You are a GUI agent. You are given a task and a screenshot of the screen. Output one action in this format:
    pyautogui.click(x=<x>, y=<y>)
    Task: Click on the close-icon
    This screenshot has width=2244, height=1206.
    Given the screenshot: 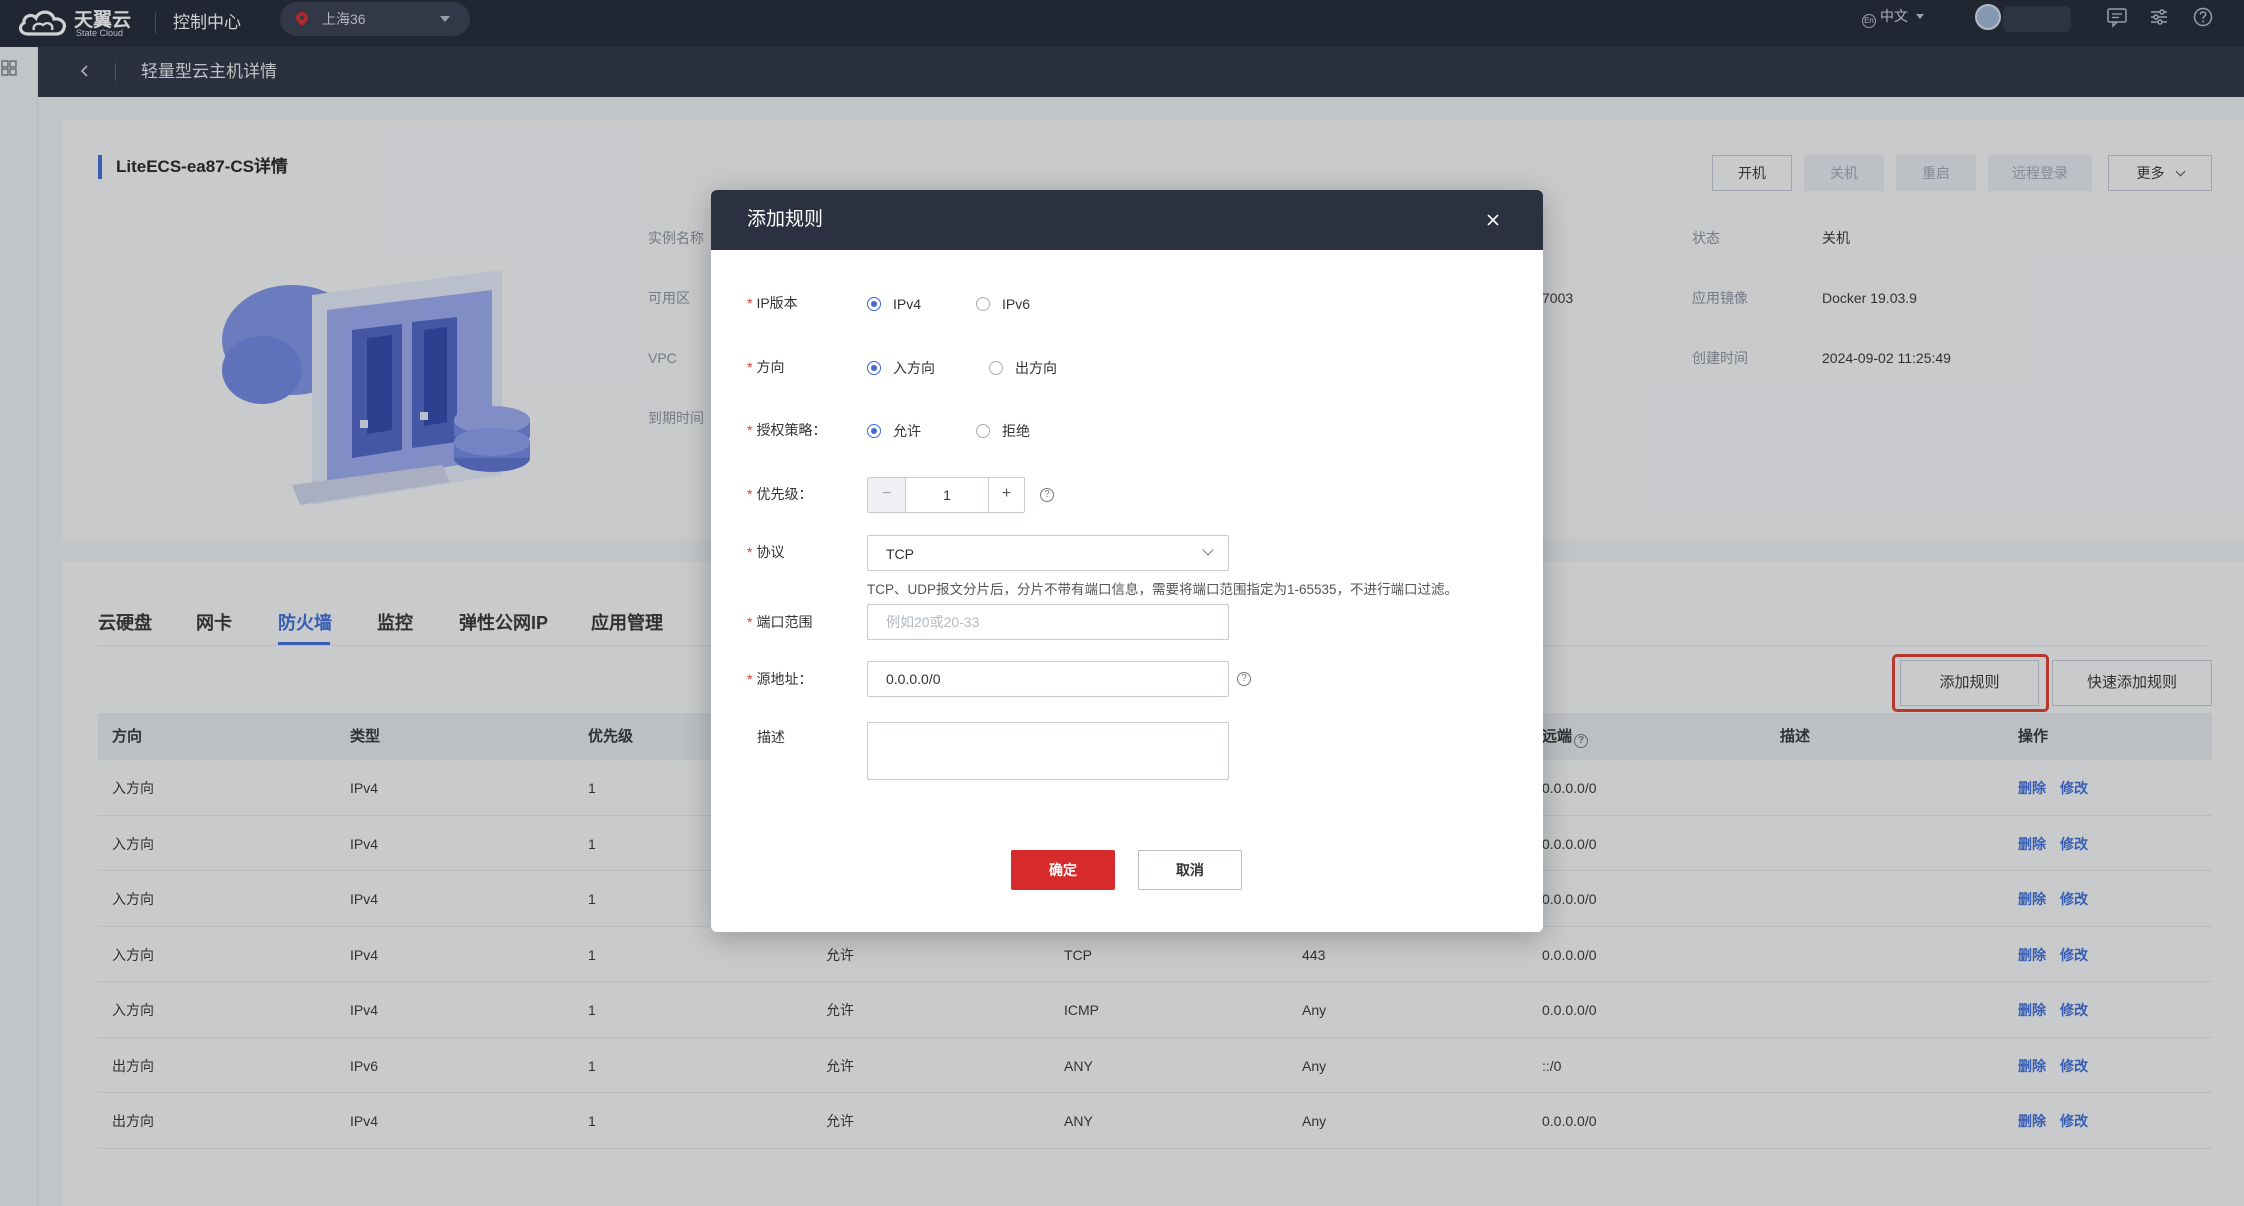 What is the action you would take?
    pyautogui.click(x=1493, y=220)
    